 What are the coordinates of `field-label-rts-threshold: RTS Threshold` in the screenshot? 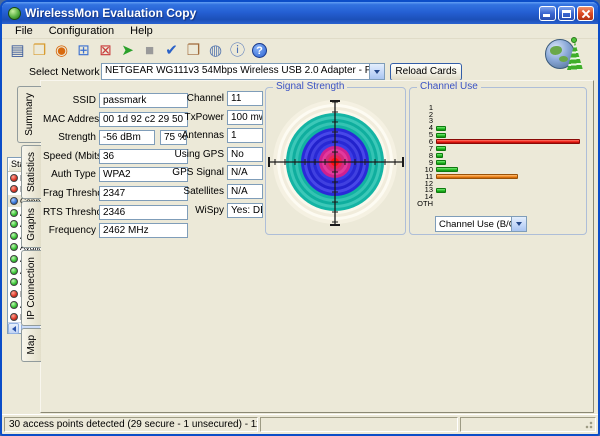 It's located at (76, 212).